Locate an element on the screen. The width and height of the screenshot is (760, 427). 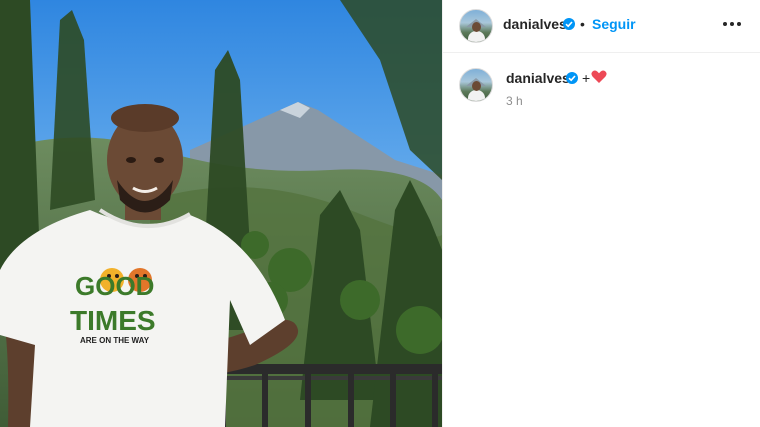
caption-text: + is located at coordinates (586, 78).